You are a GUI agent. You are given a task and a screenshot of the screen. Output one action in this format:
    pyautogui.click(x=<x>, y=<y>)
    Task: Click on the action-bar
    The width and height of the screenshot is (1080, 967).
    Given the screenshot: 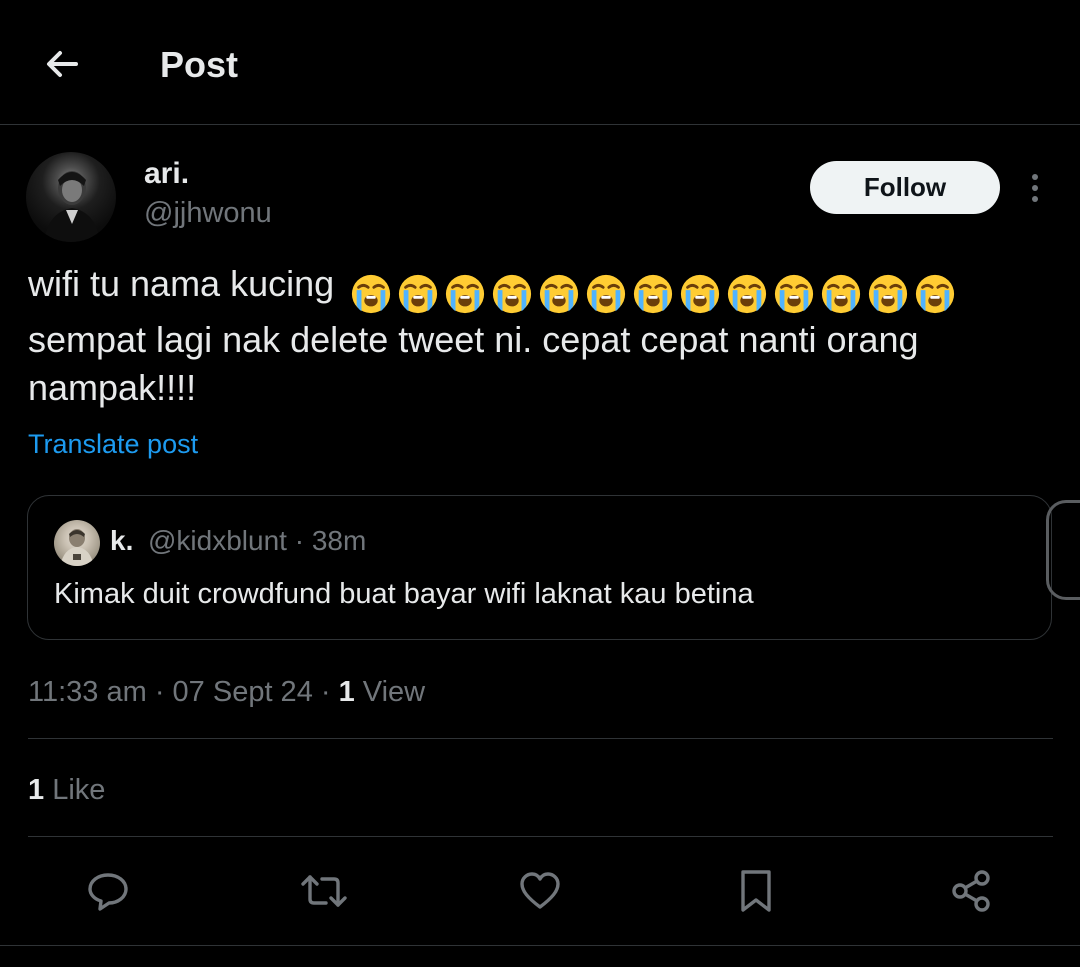 What is the action you would take?
    pyautogui.click(x=540, y=893)
    